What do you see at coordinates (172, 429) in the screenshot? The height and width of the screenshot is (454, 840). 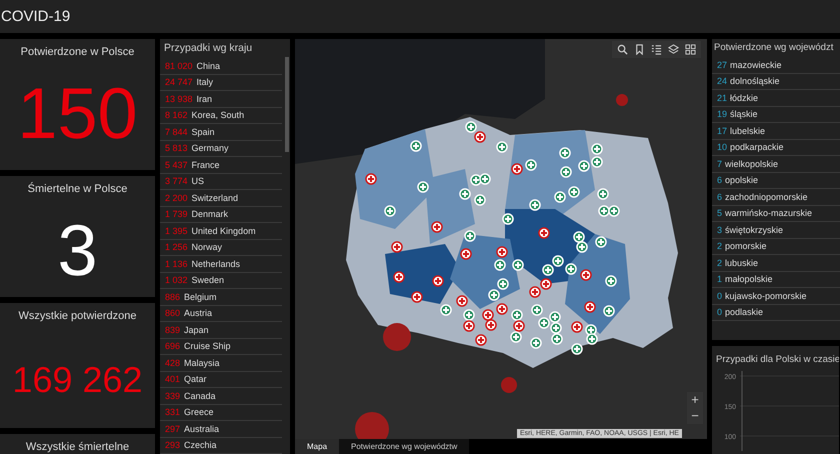 I see `case-count: 297` at bounding box center [172, 429].